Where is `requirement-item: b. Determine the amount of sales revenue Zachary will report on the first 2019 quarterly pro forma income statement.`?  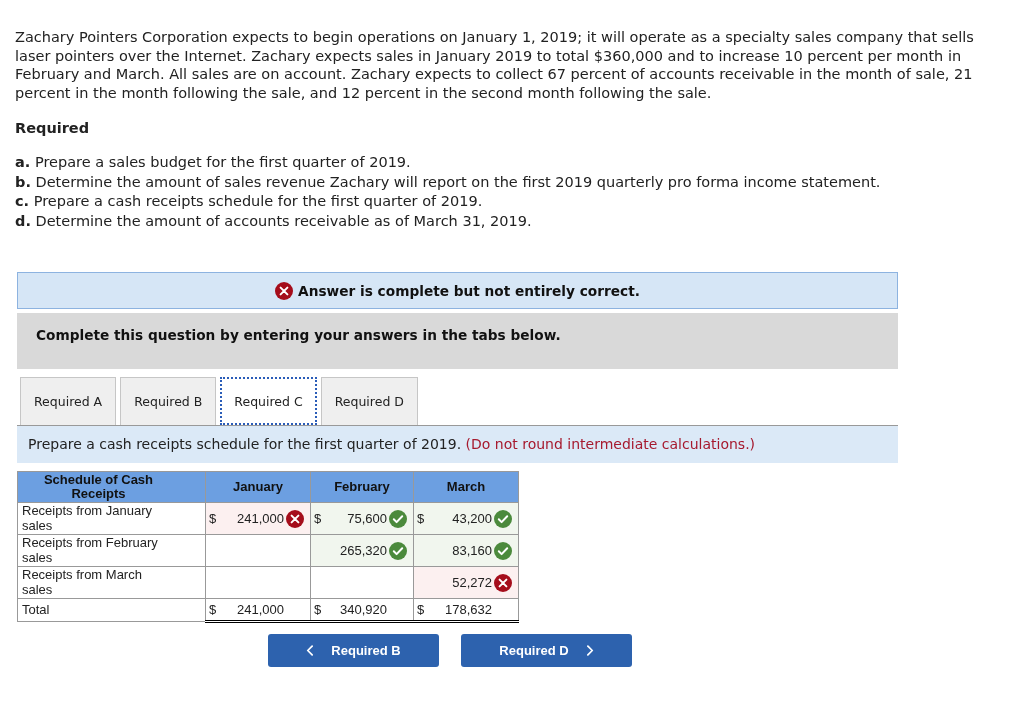
requirement-item: b. Determine the amount of sales revenue Zachary will report on the first 2019 quarterly pro forma income statement. is located at coordinates (448, 182).